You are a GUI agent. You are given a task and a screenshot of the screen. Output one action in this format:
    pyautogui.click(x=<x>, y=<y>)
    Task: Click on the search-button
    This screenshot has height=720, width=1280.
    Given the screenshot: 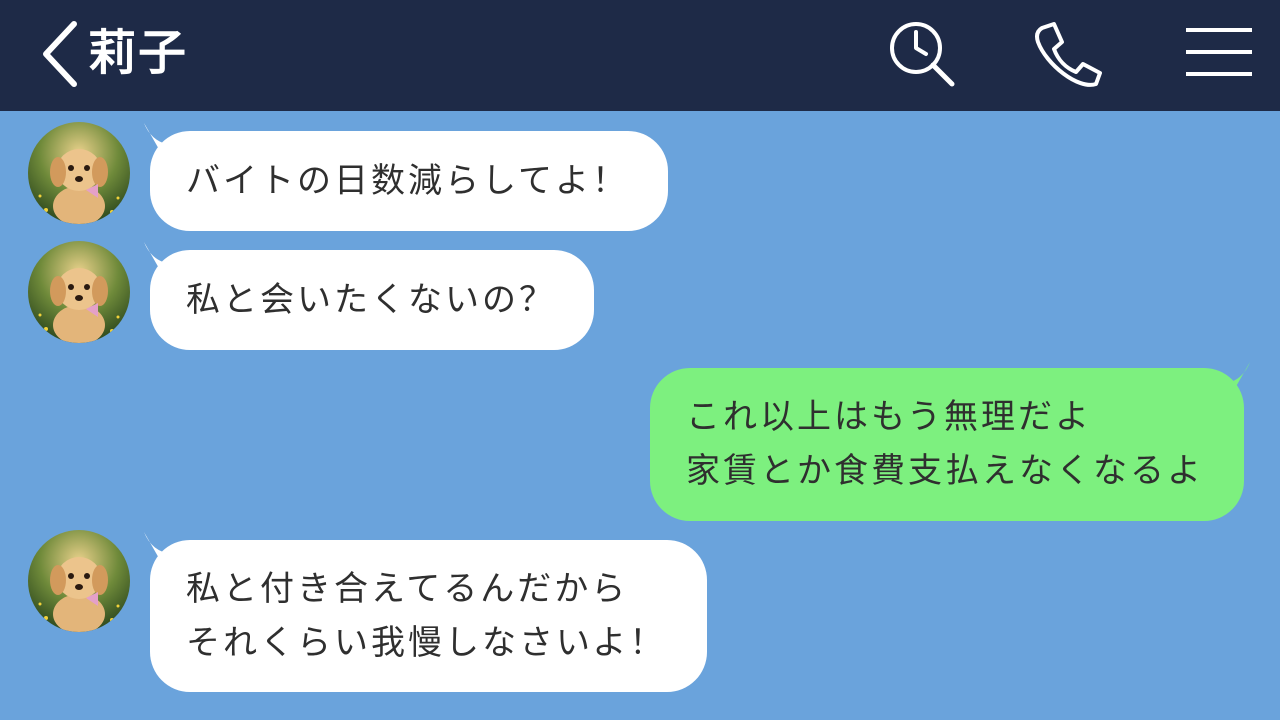 What is the action you would take?
    pyautogui.click(x=921, y=55)
    